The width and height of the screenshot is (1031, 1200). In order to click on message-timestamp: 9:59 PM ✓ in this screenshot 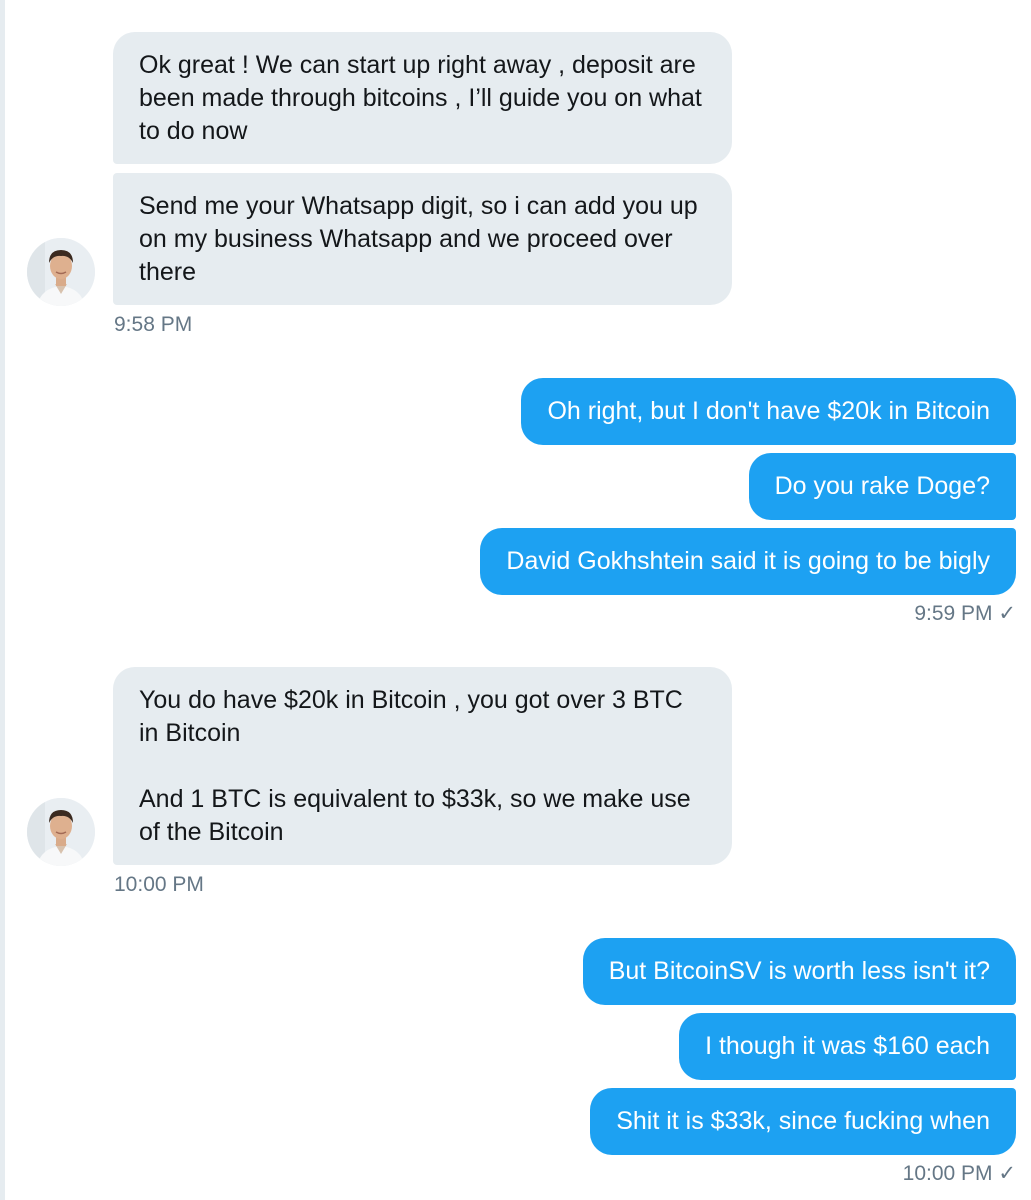, I will do `click(965, 613)`.